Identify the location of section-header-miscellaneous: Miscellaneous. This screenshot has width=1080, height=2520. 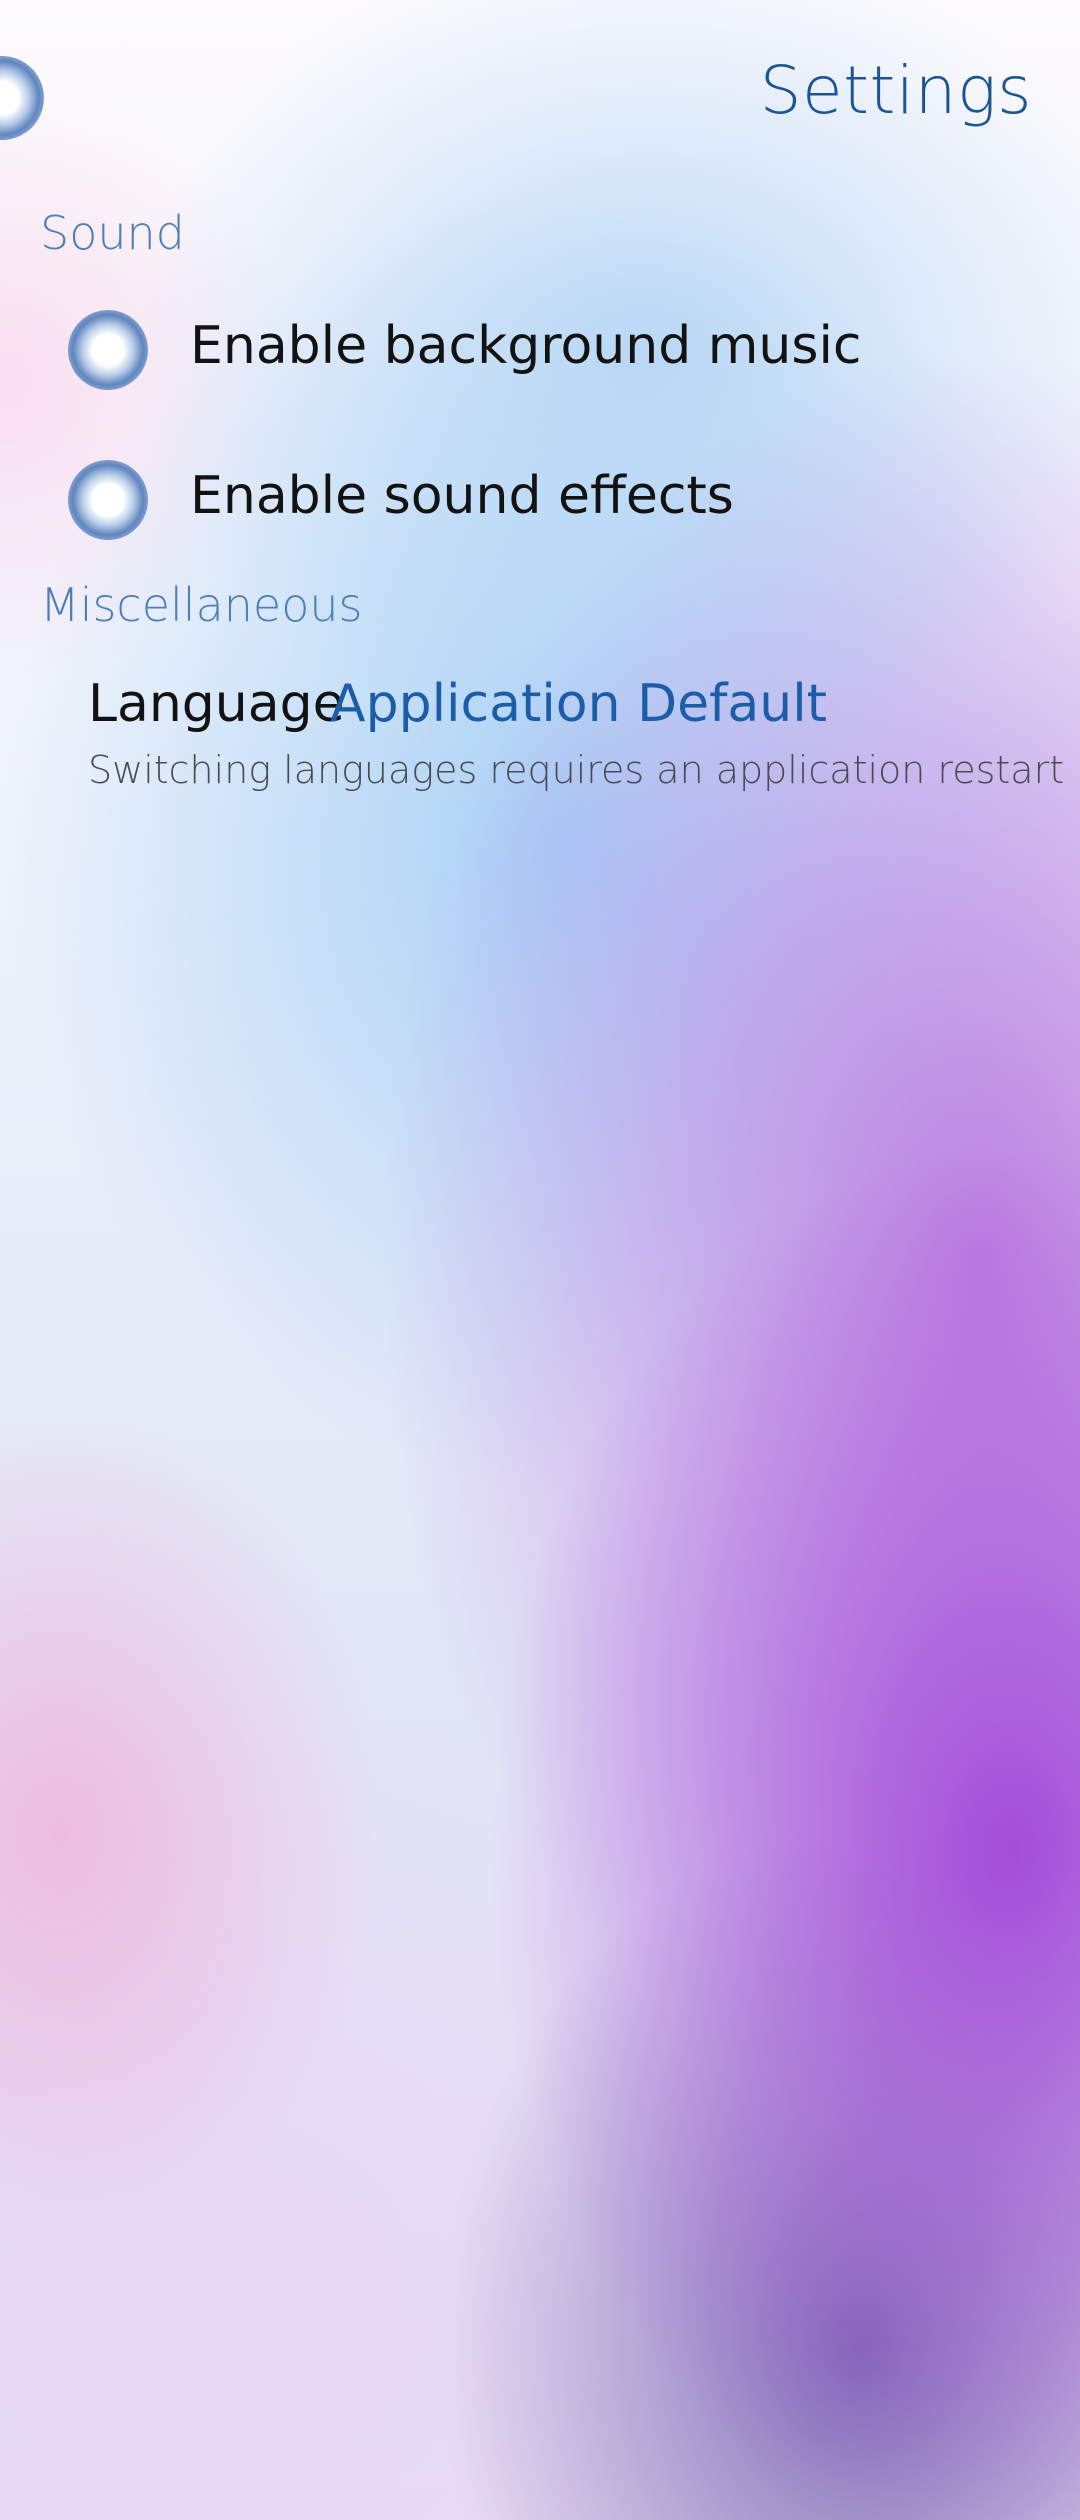
(201, 605).